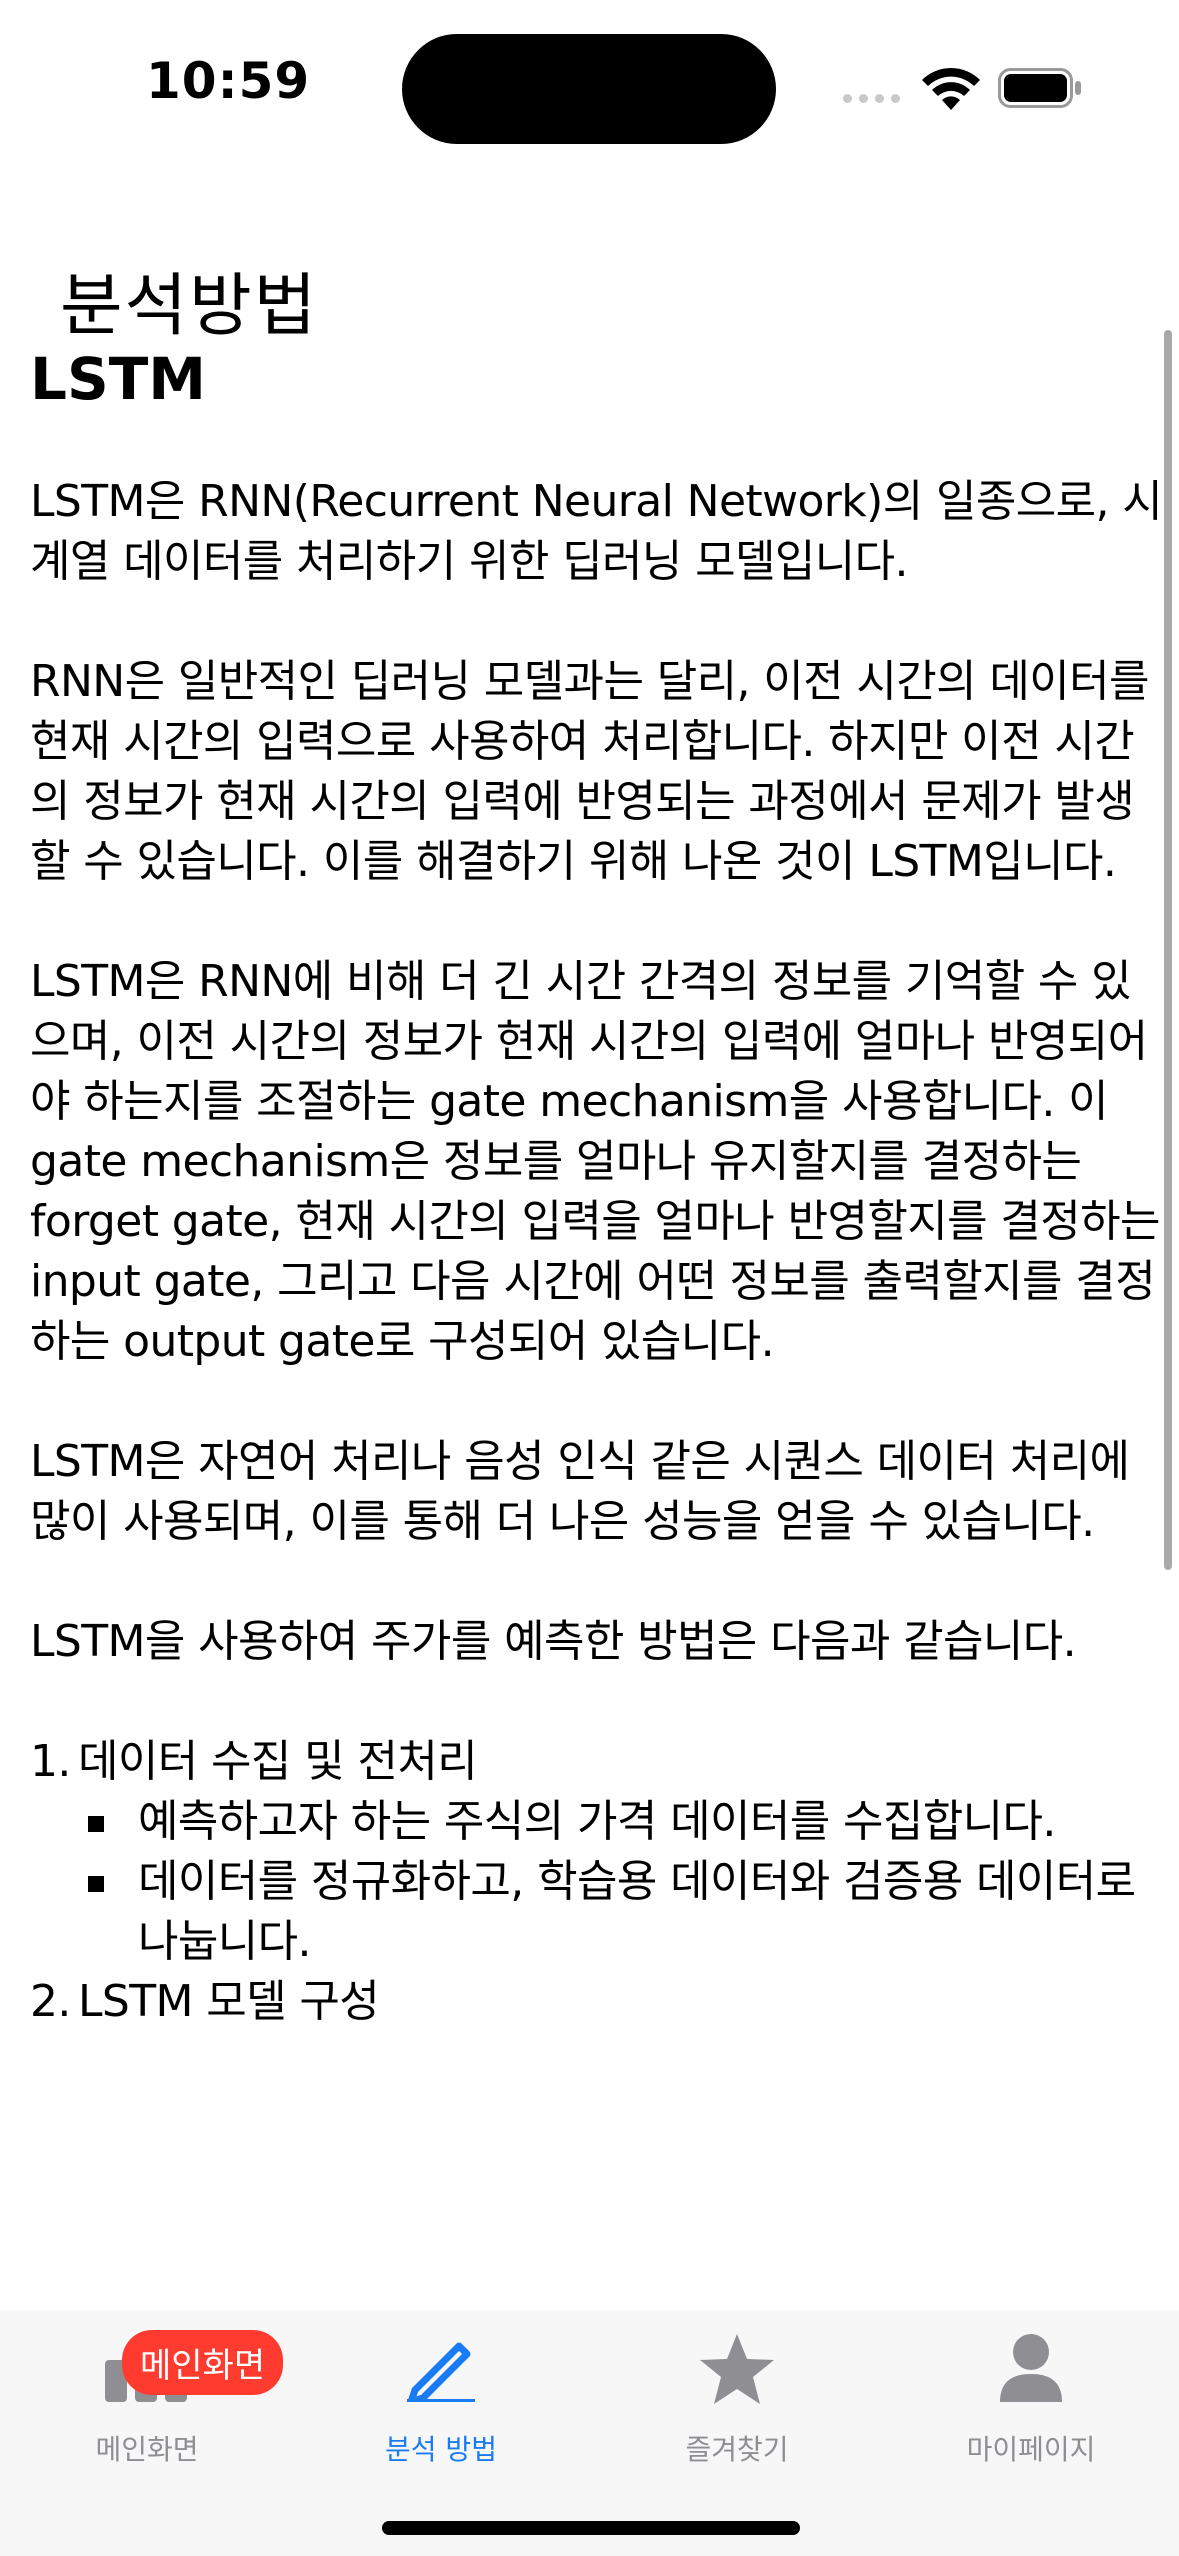 The width and height of the screenshot is (1179, 2556). Describe the element at coordinates (278, 1761) in the screenshot. I see `step-title: 데이터 수집 및 전처리` at that location.